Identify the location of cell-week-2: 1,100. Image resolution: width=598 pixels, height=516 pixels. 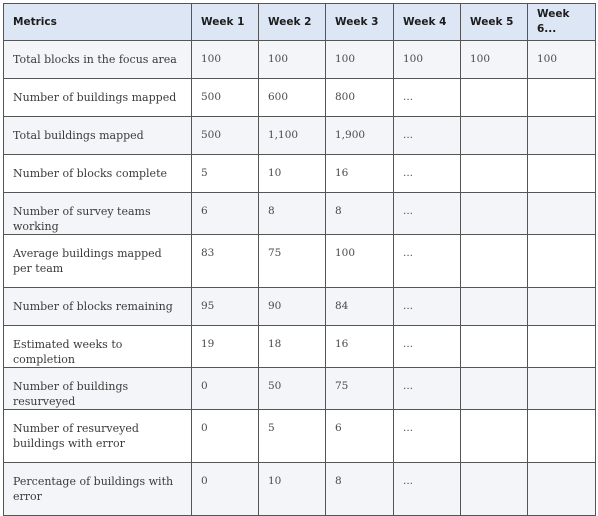
(292, 135).